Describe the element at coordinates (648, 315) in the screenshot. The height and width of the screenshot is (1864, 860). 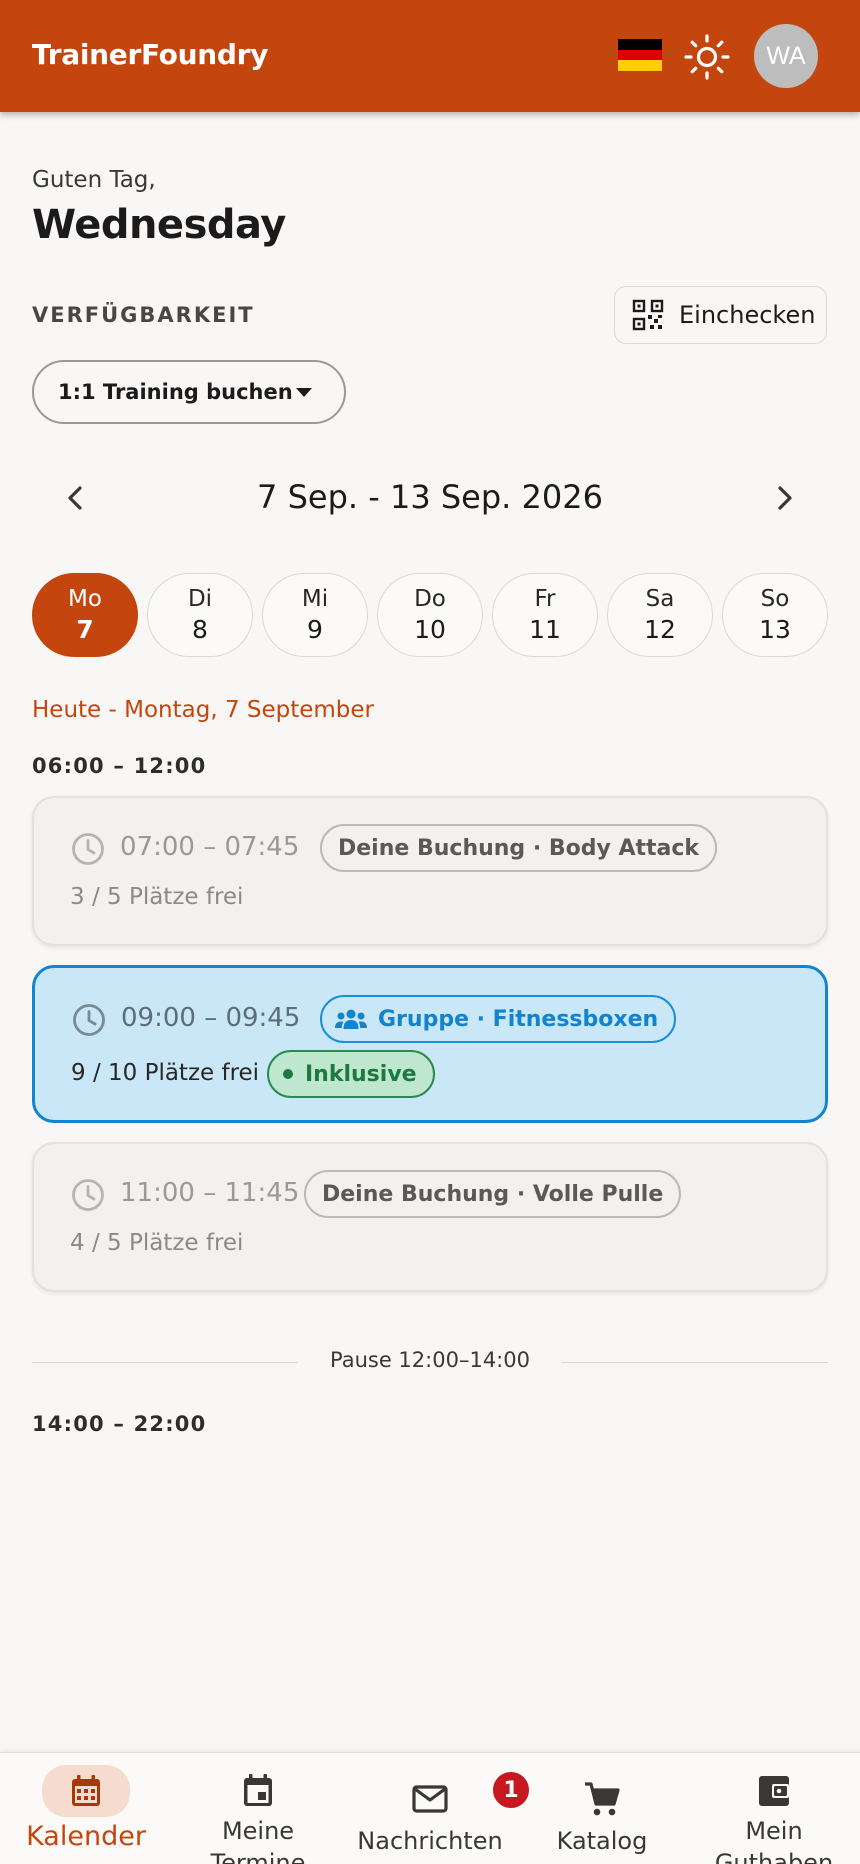
I see `qr-code-icon` at that location.